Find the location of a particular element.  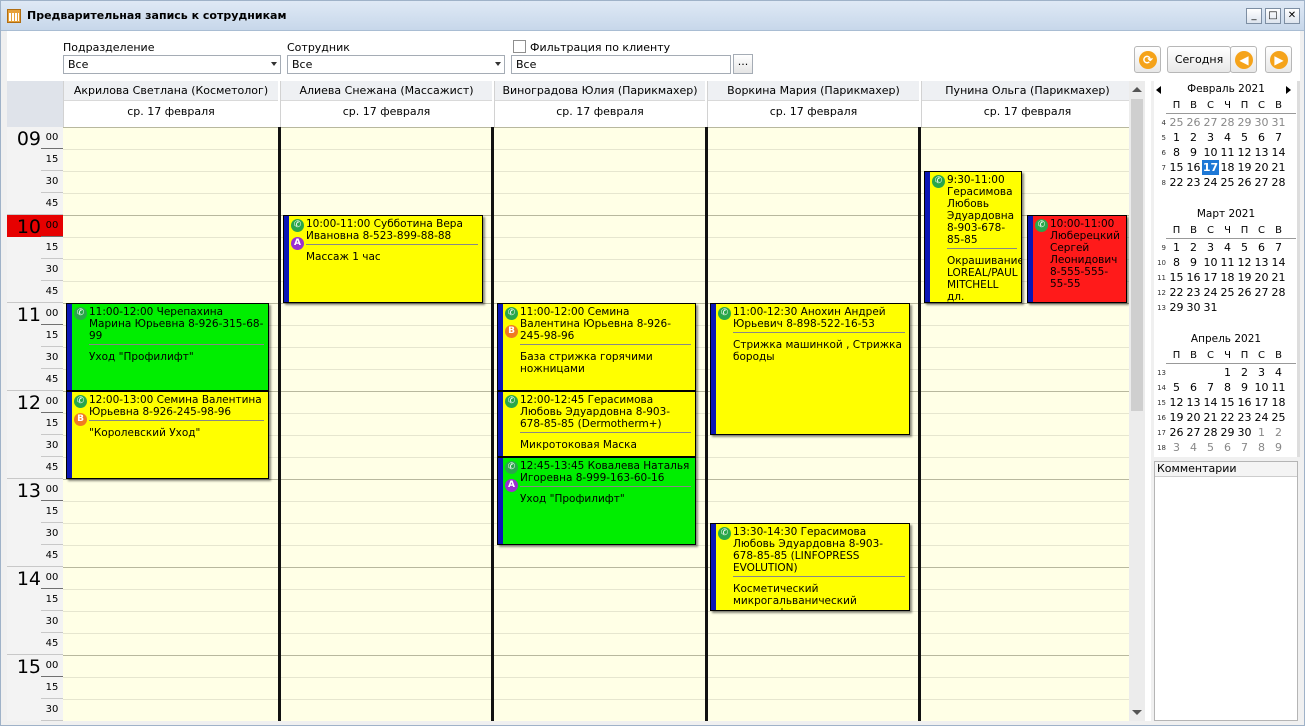

calendar-day: 29 is located at coordinates (1227, 432).